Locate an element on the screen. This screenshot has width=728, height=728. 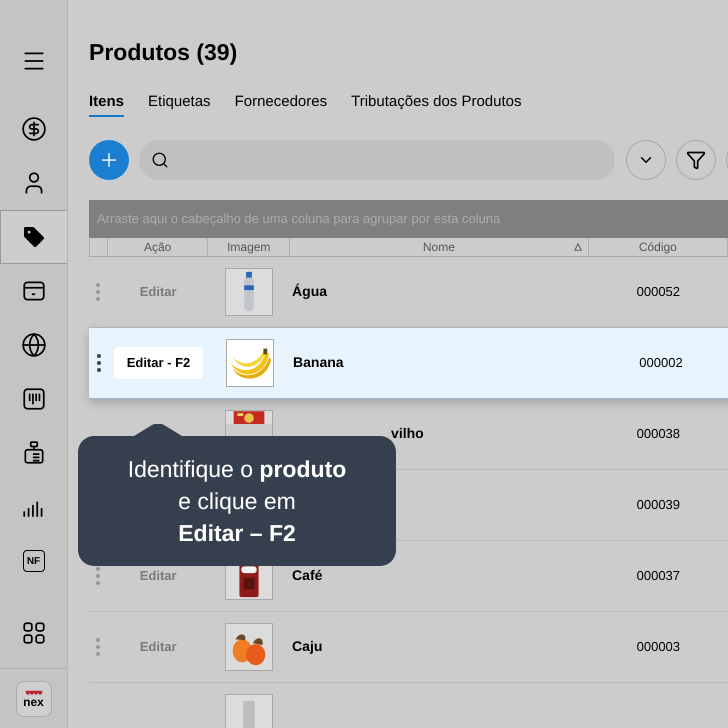
add-button is located at coordinates (109, 160).